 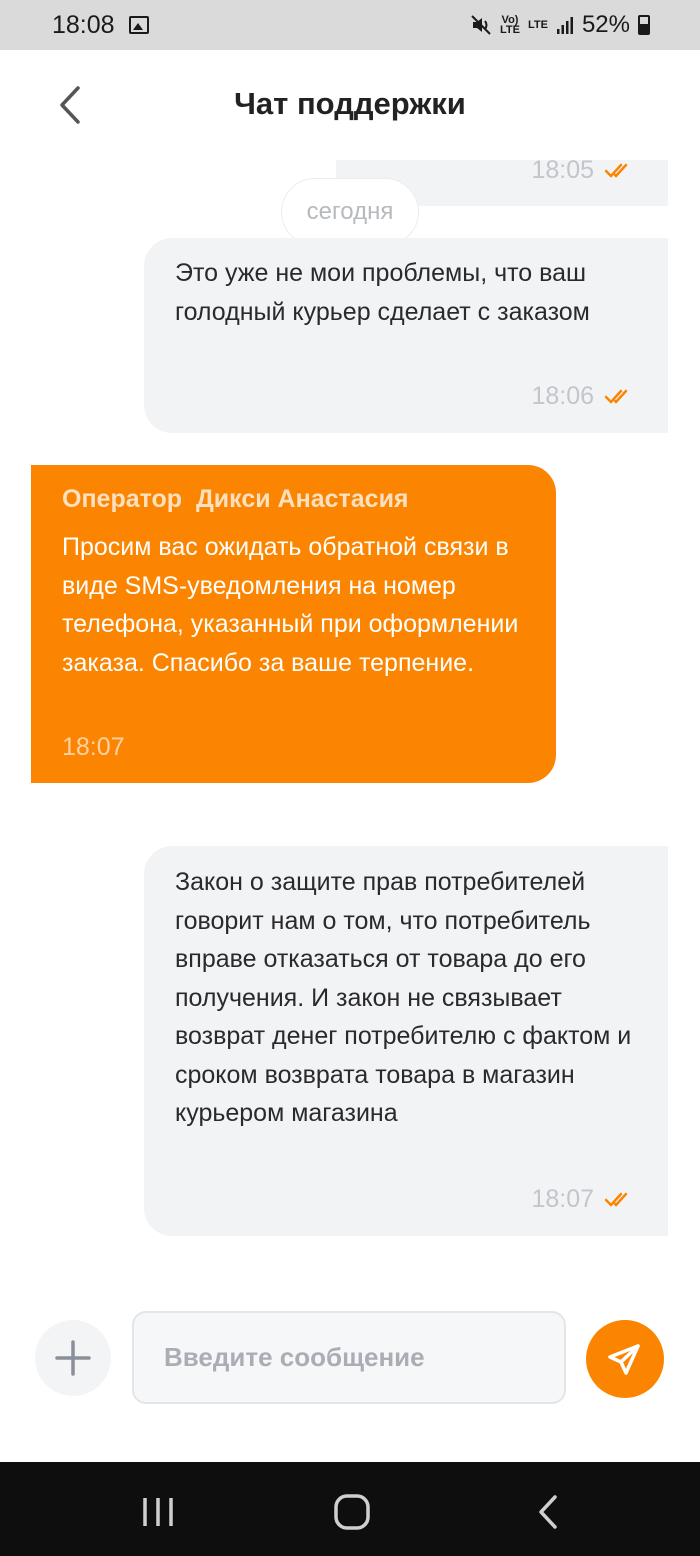 I want to click on message-meta: 18:05, so click(x=583, y=170).